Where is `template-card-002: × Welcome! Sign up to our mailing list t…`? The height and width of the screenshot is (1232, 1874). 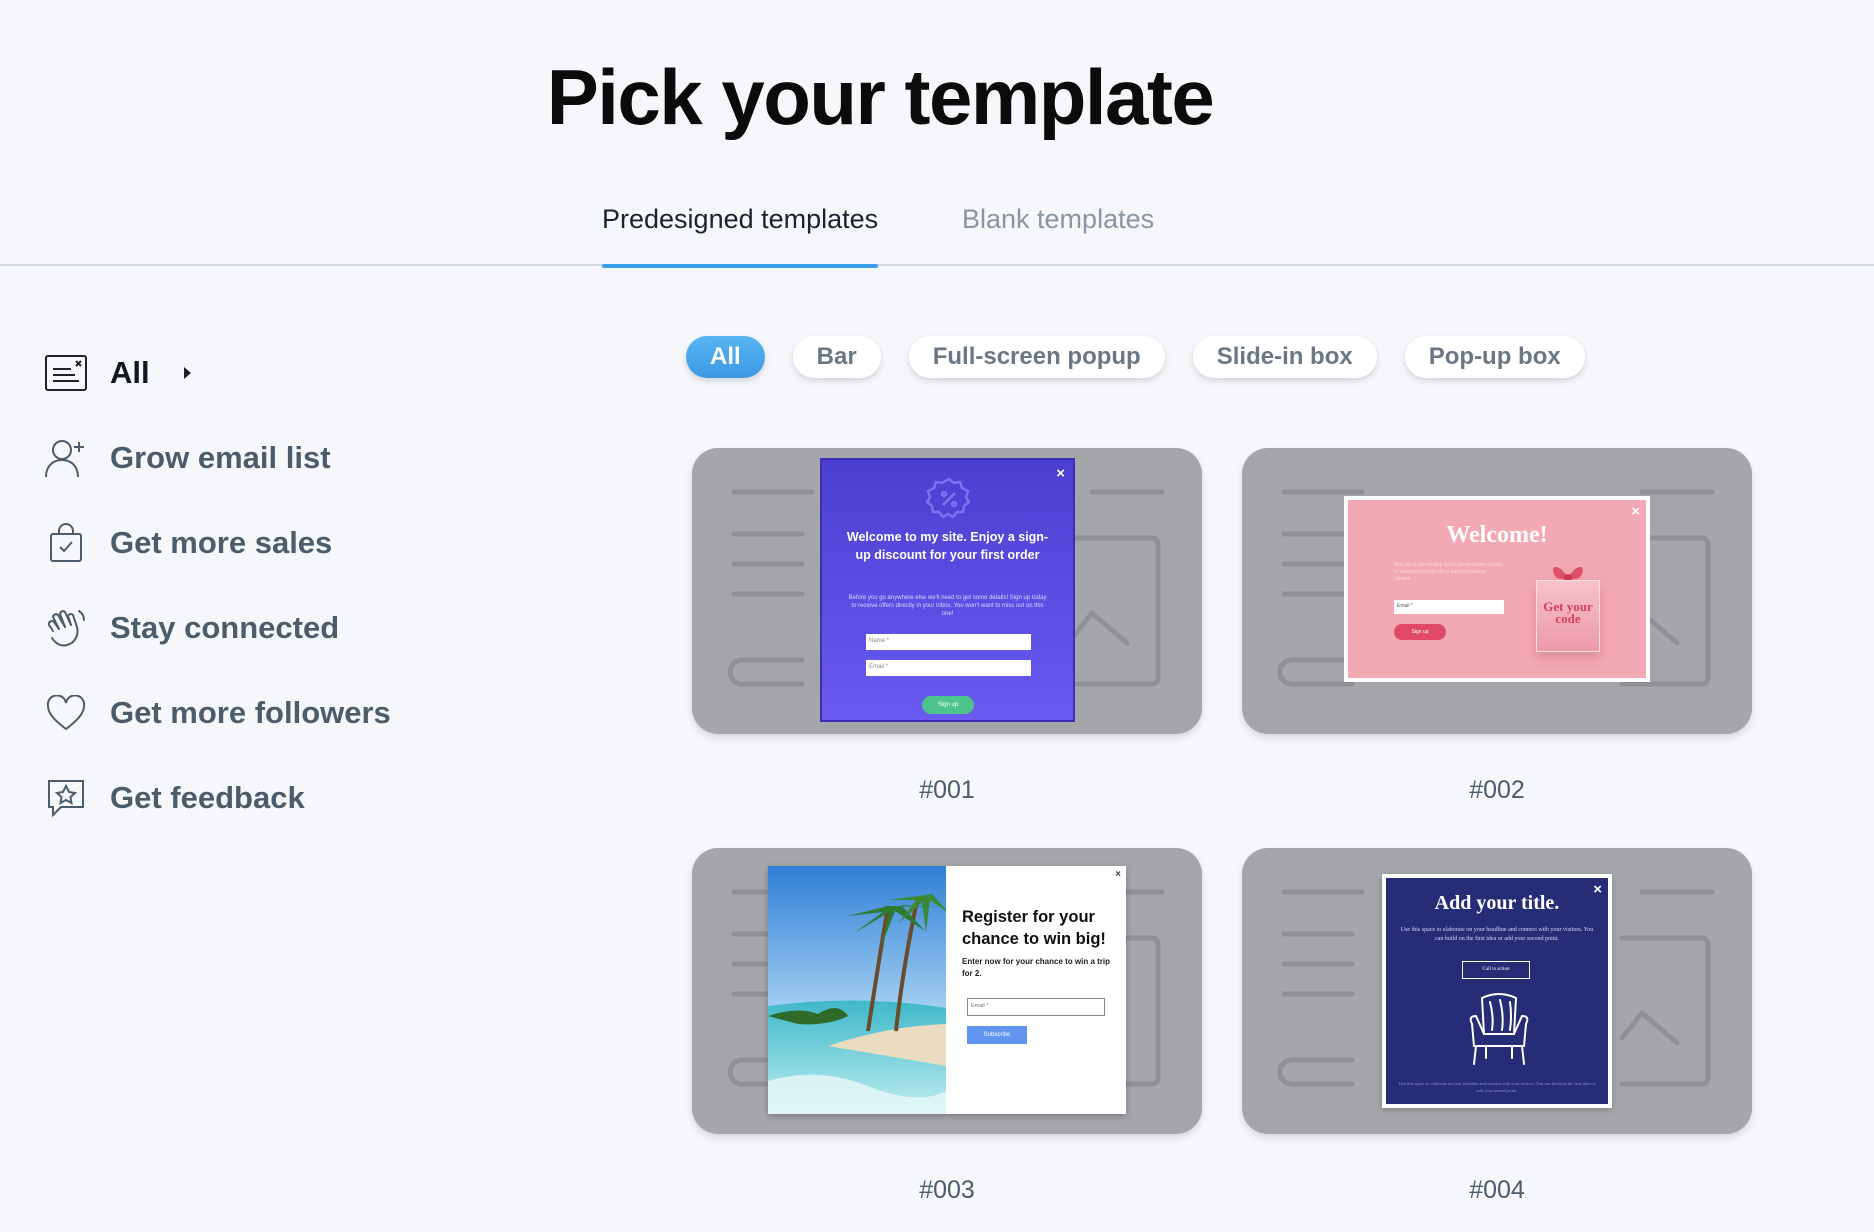
template-card-002: × Welcome! Sign up to our mailing list t… is located at coordinates (1497, 591).